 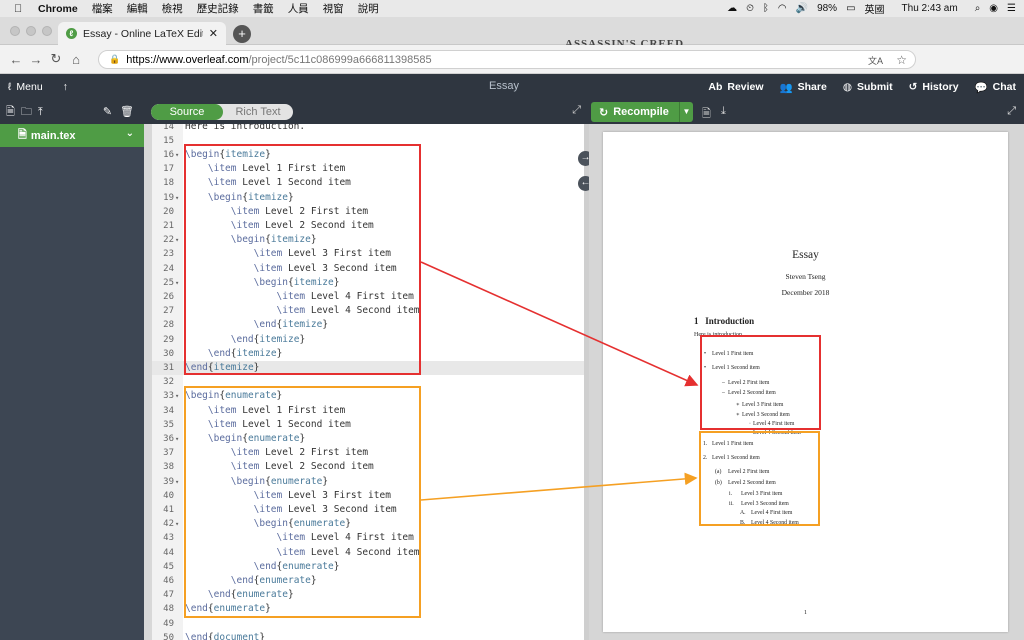 What do you see at coordinates (850, 8) in the screenshot?
I see `battery-icon: ▭` at bounding box center [850, 8].